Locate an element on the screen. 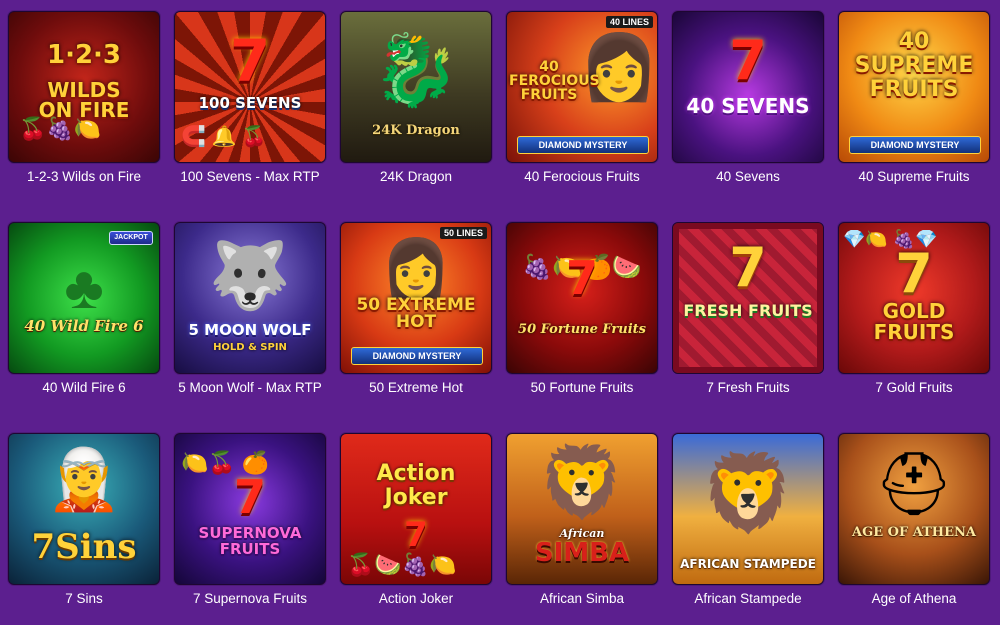 Image resolution: width=1000 pixels, height=625 pixels. lines-badge: 40 LINES is located at coordinates (629, 22).